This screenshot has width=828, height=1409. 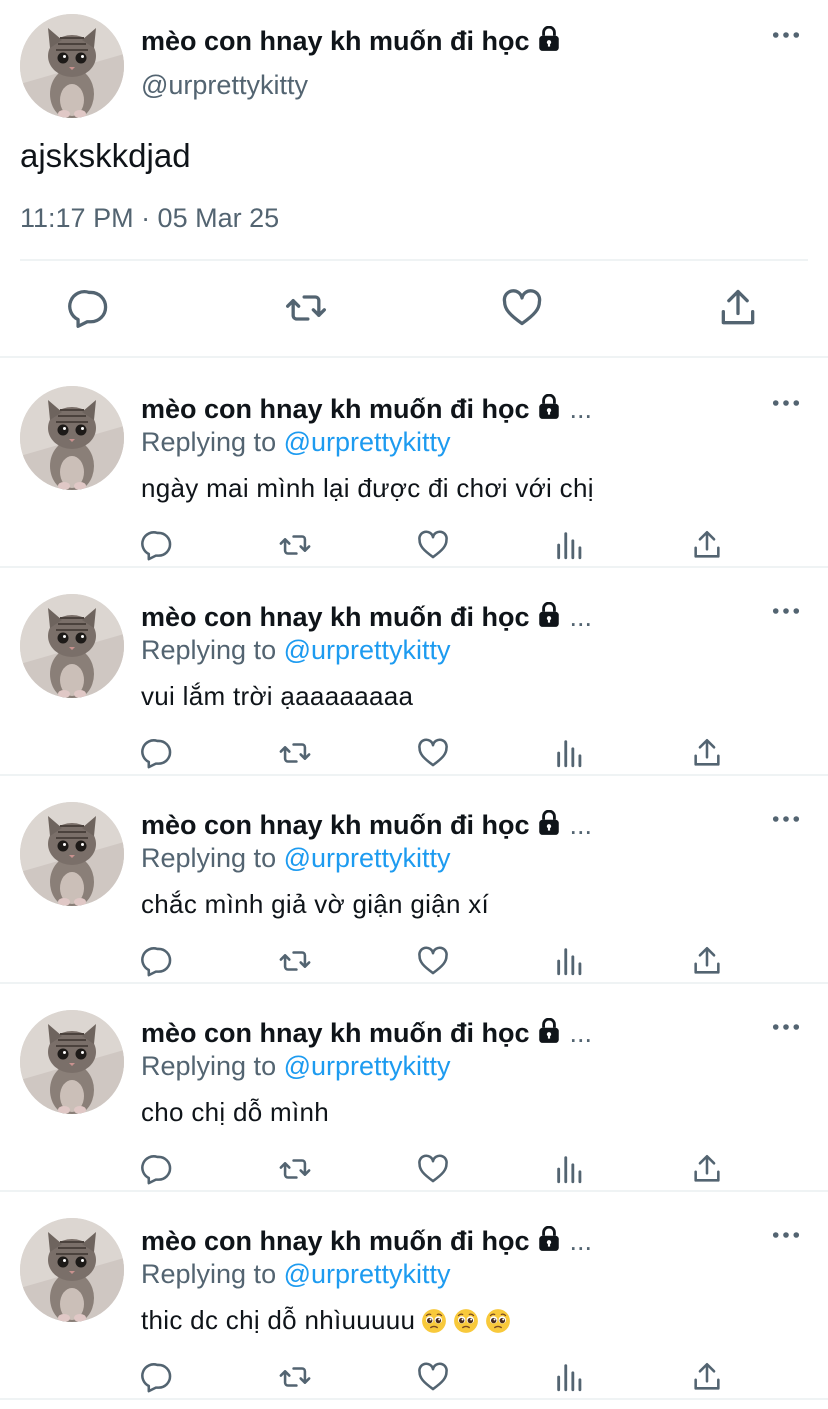 I want to click on reply-text-content: ngày mai mình lại được đi chơi với chị, so click(x=367, y=488).